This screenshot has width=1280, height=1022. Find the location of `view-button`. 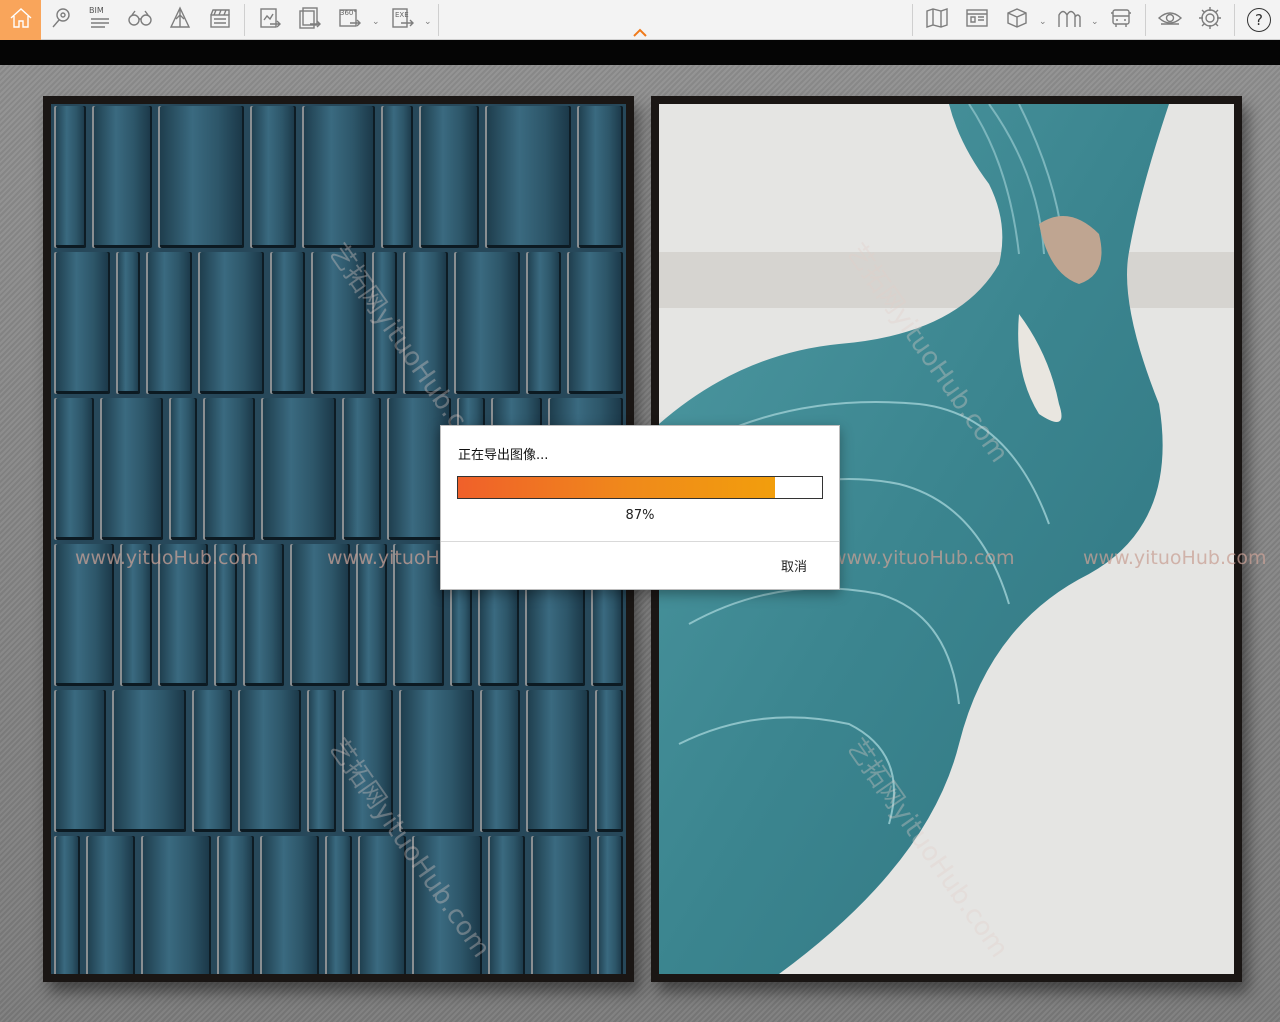

view-button is located at coordinates (140, 20).